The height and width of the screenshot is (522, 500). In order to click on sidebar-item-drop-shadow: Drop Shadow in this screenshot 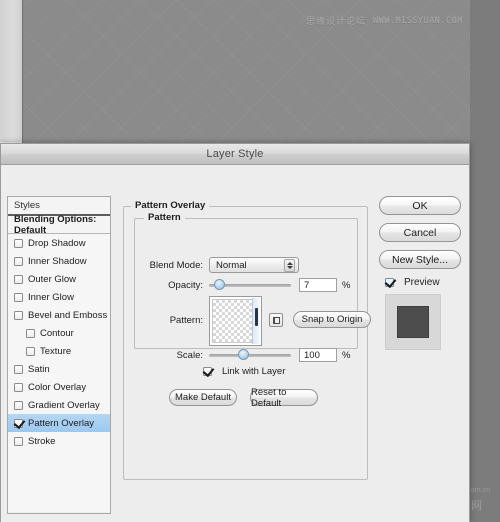, I will do `click(59, 243)`.